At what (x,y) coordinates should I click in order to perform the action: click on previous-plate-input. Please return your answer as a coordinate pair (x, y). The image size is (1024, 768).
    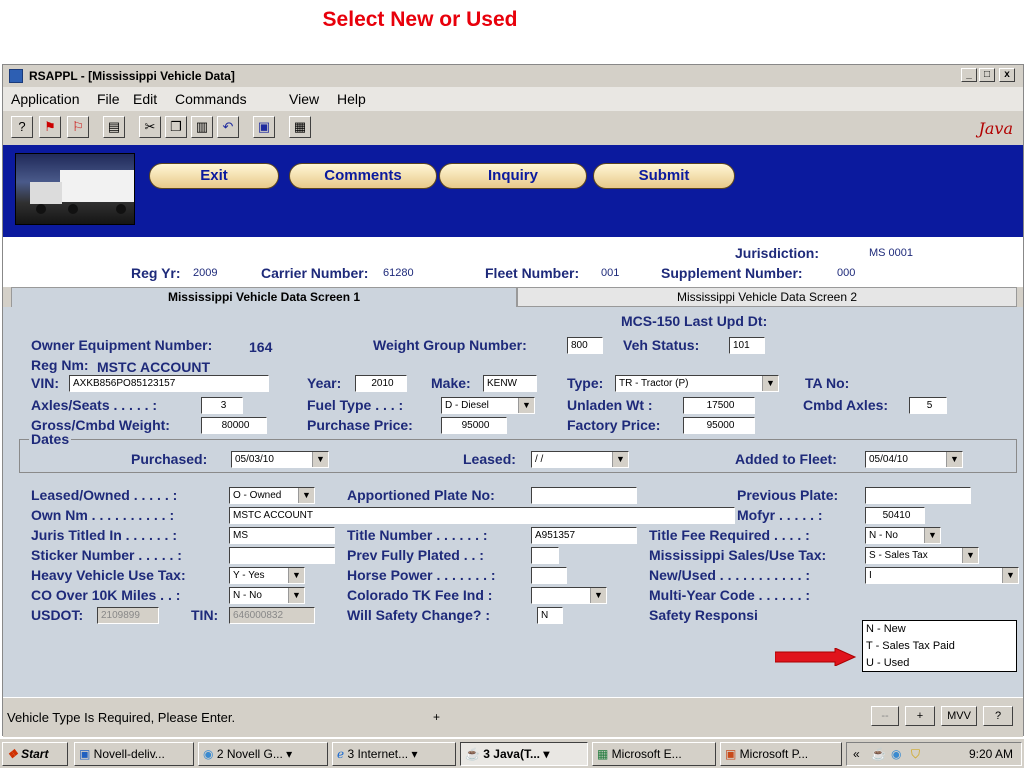
    Looking at the image, I should click on (918, 495).